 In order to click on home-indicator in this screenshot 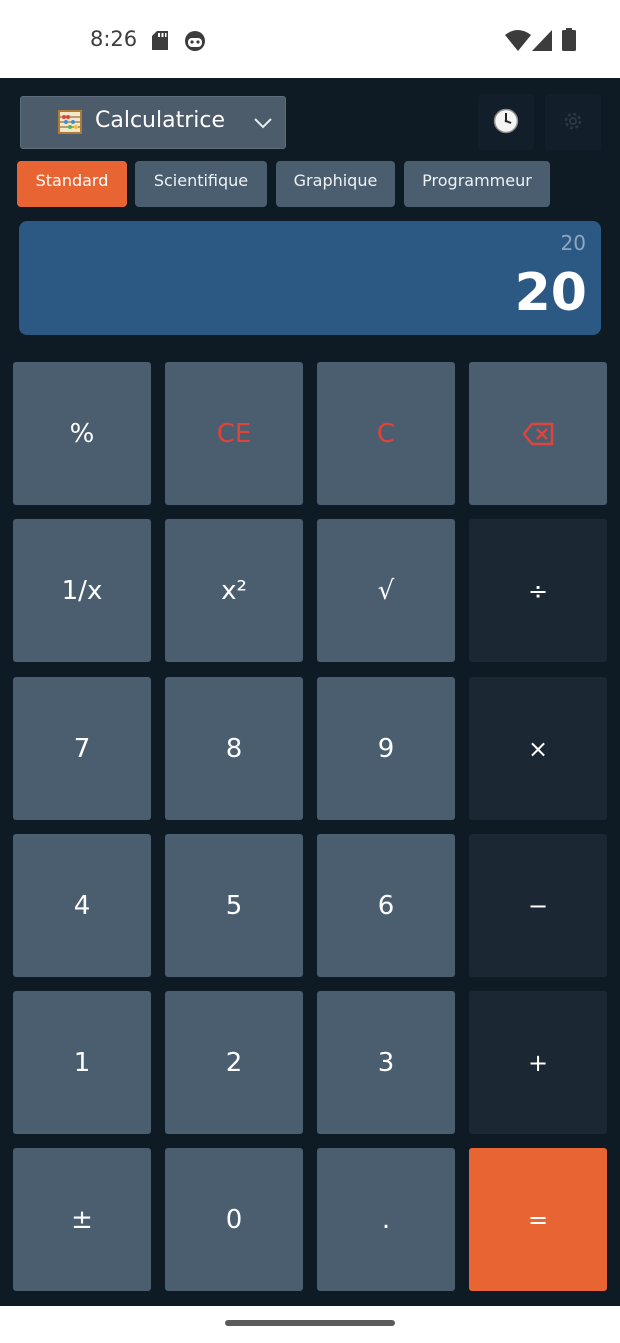, I will do `click(310, 1323)`.